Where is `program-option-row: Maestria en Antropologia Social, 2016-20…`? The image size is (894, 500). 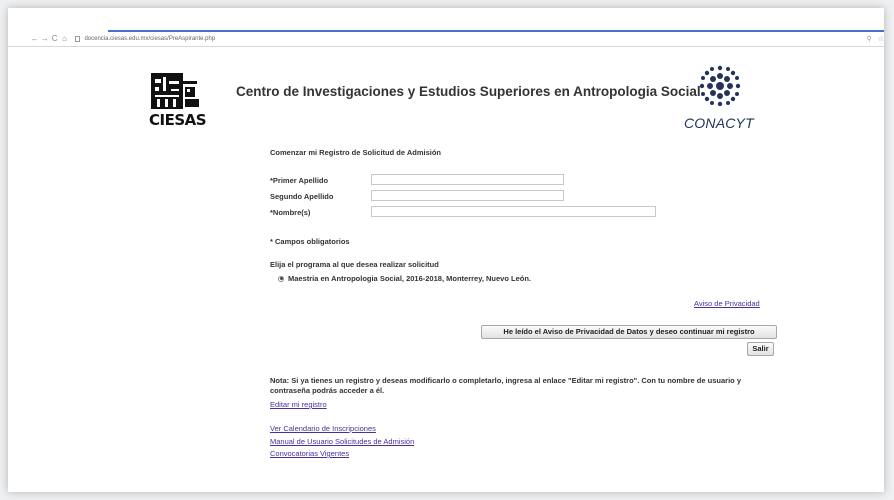
program-option-row: Maestria en Antropologia Social, 2016-20… is located at coordinates (404, 278).